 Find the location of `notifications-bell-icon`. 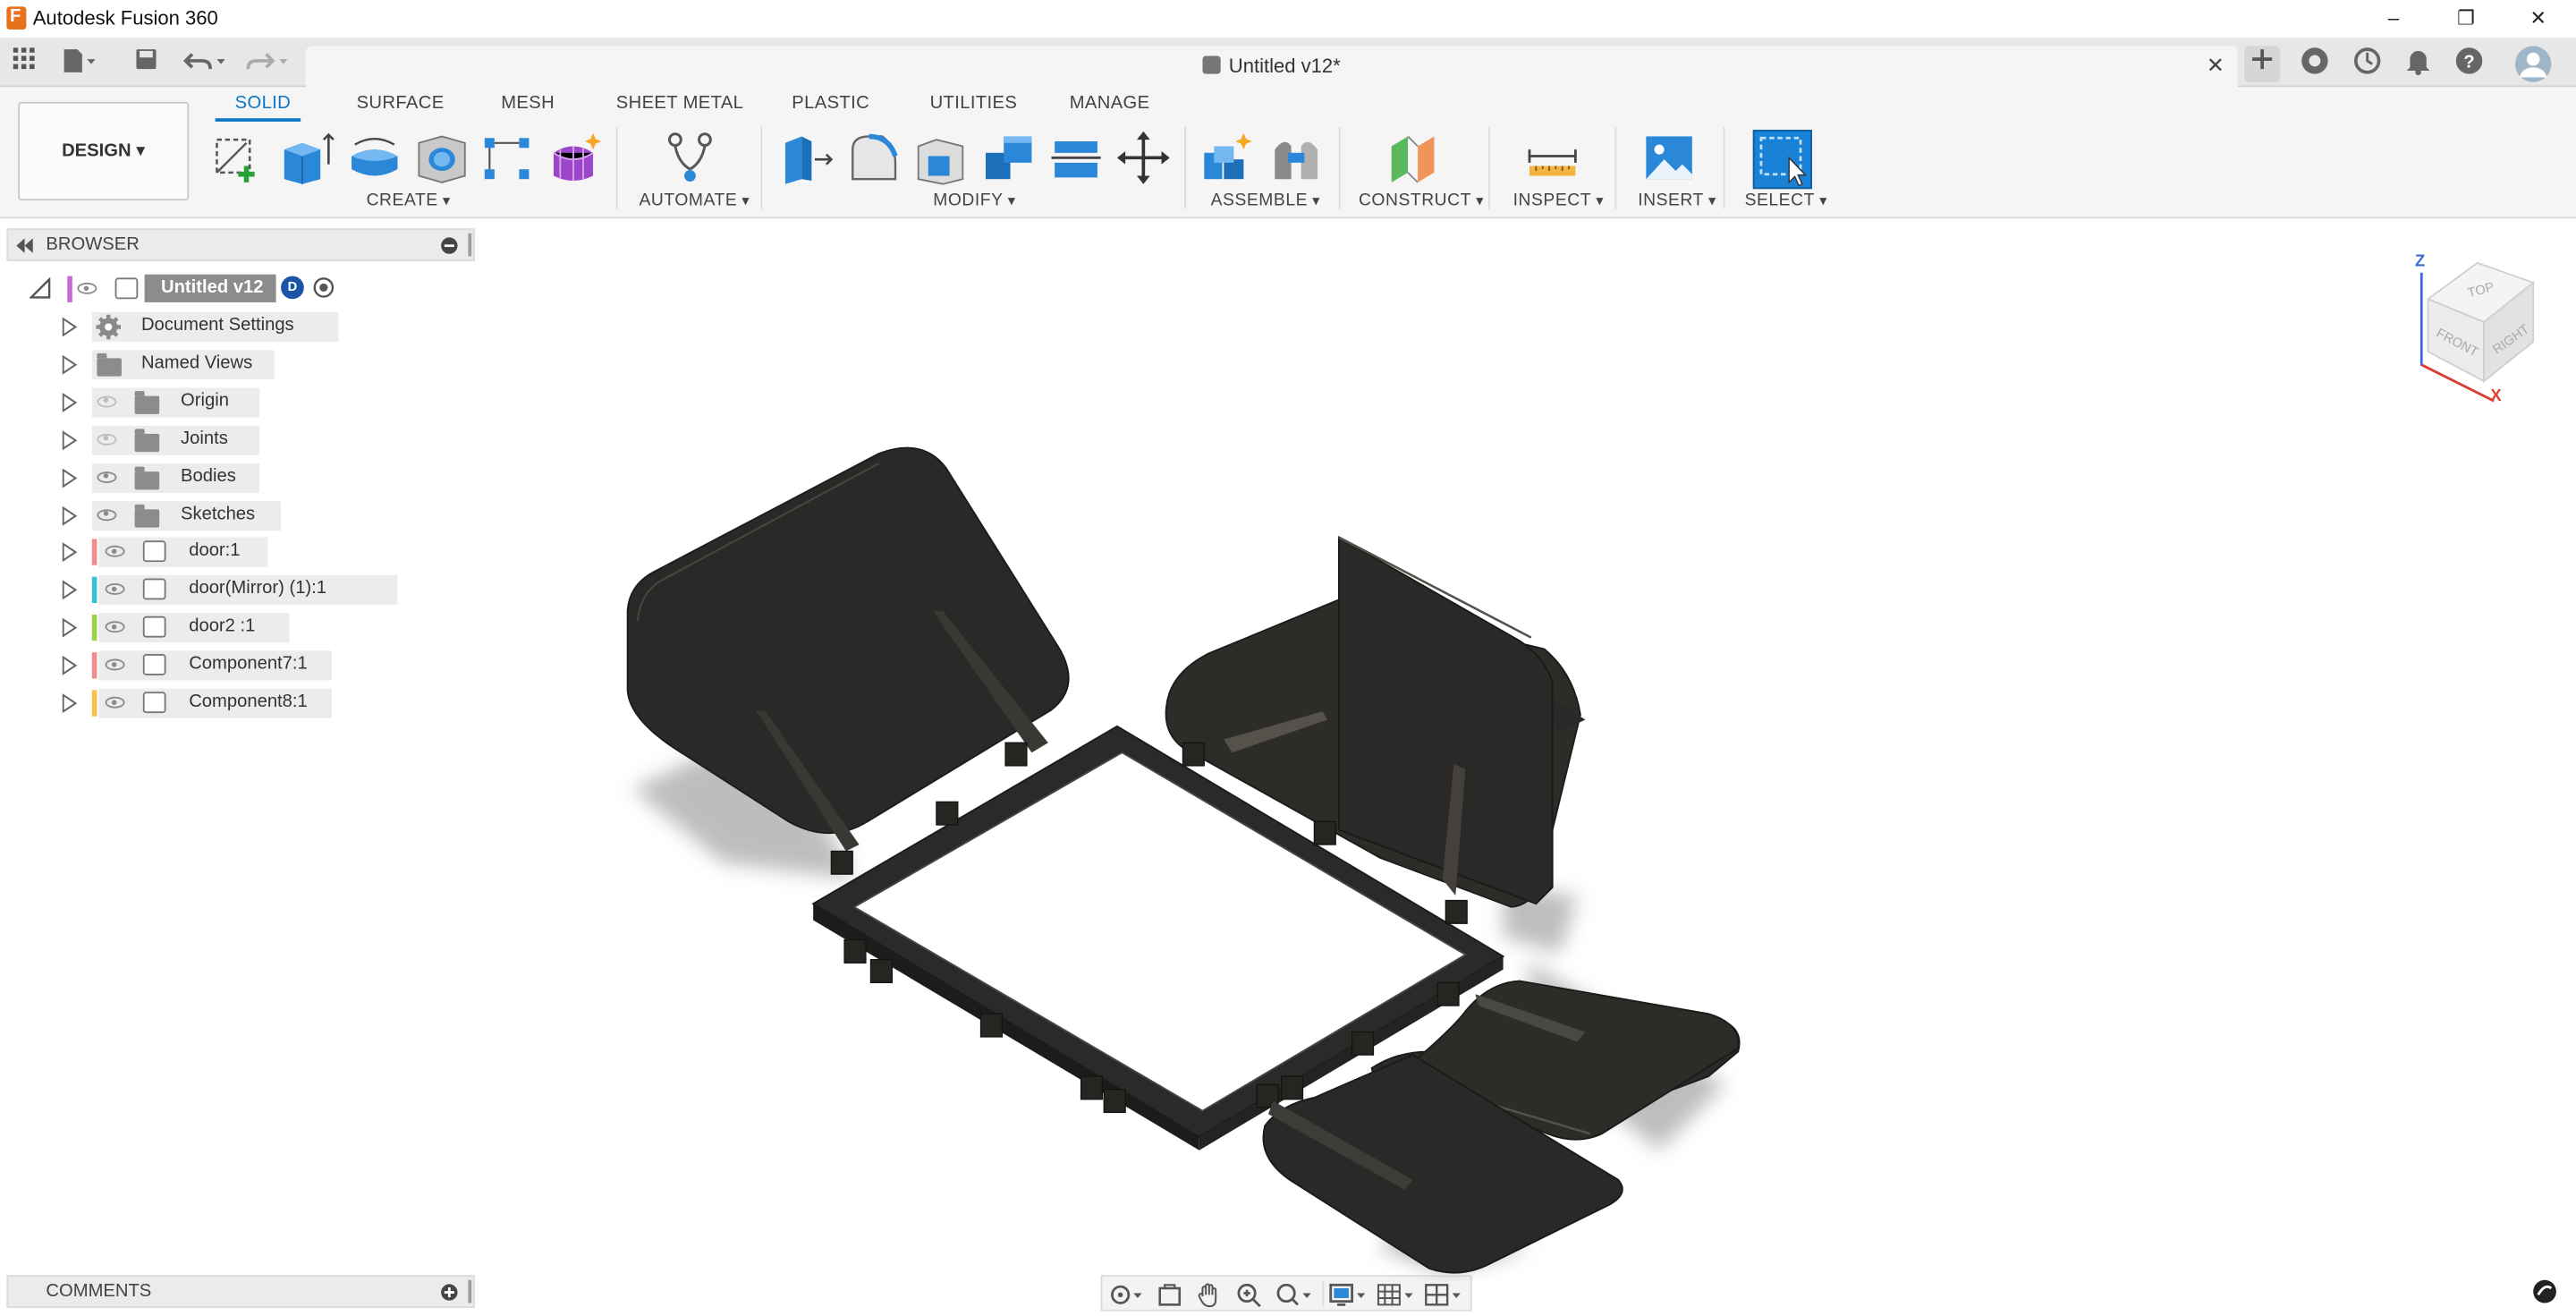

notifications-bell-icon is located at coordinates (2418, 63).